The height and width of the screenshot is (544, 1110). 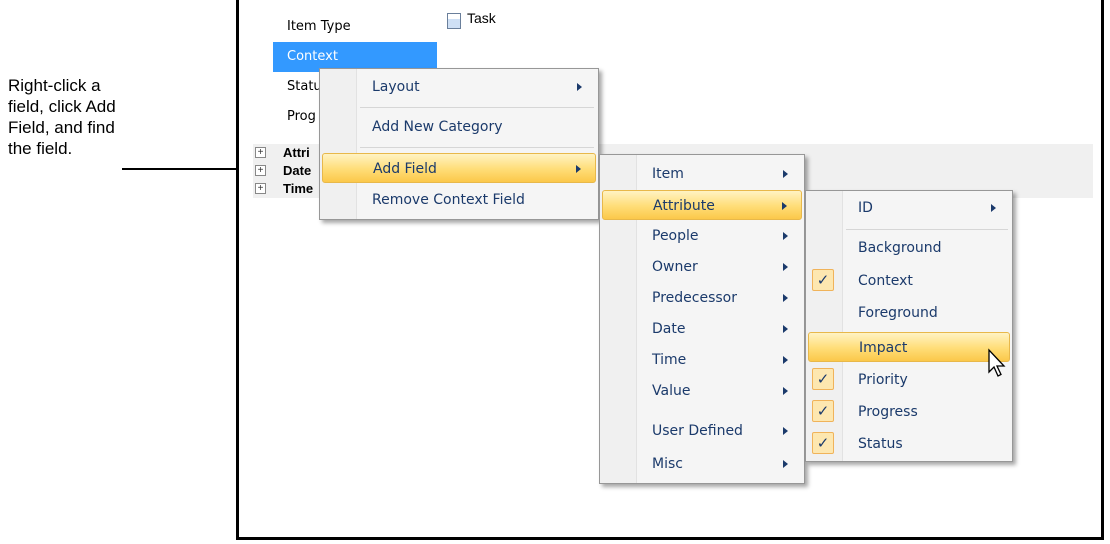 I want to click on menu-item-label: ID, so click(x=865, y=208).